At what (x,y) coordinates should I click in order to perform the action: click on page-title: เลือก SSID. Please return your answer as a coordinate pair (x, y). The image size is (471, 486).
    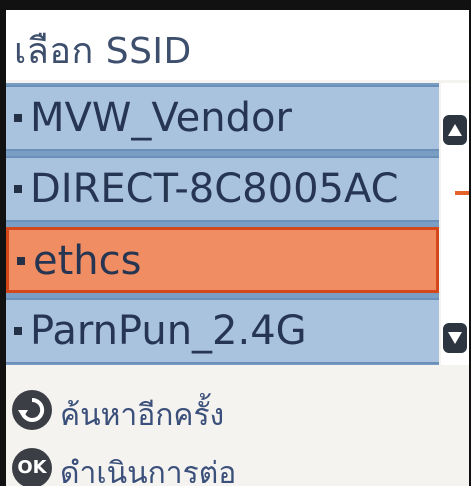
    Looking at the image, I should click on (103, 51).